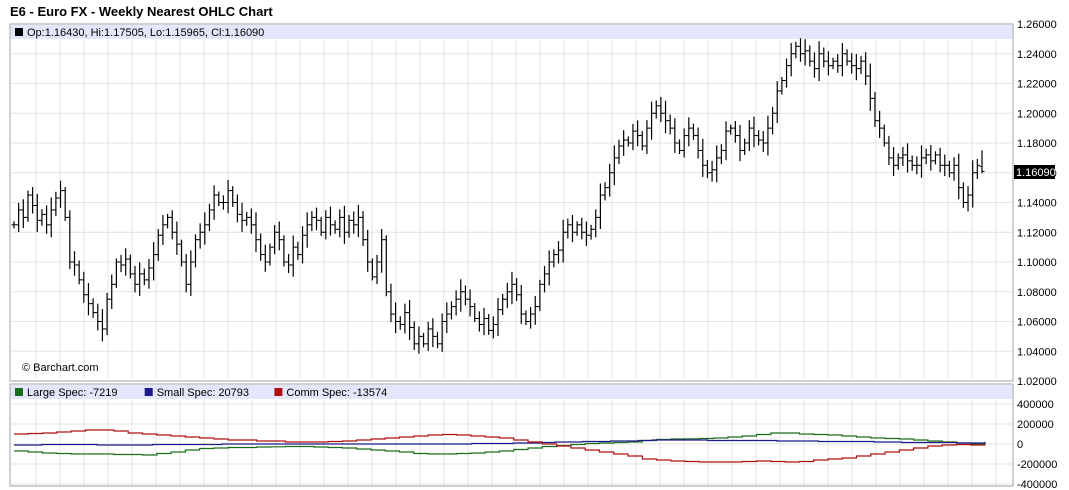 Image resolution: width=1069 pixels, height=490 pixels. Describe the element at coordinates (1037, 484) in the screenshot. I see `cot-tick-label: -400000` at that location.